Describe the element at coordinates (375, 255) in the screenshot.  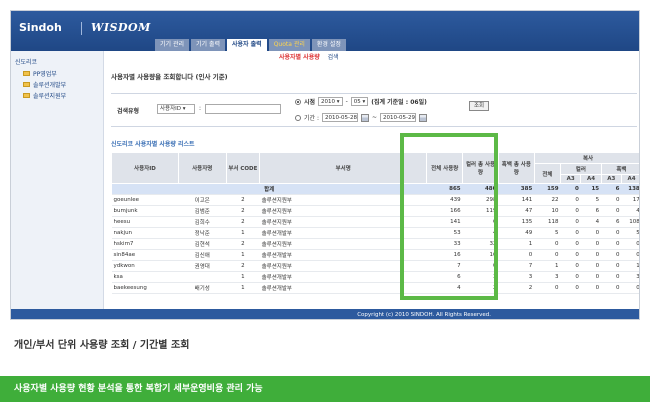
I see `table-row: sin84ae김신애1솔루션개발부16160000001` at that location.